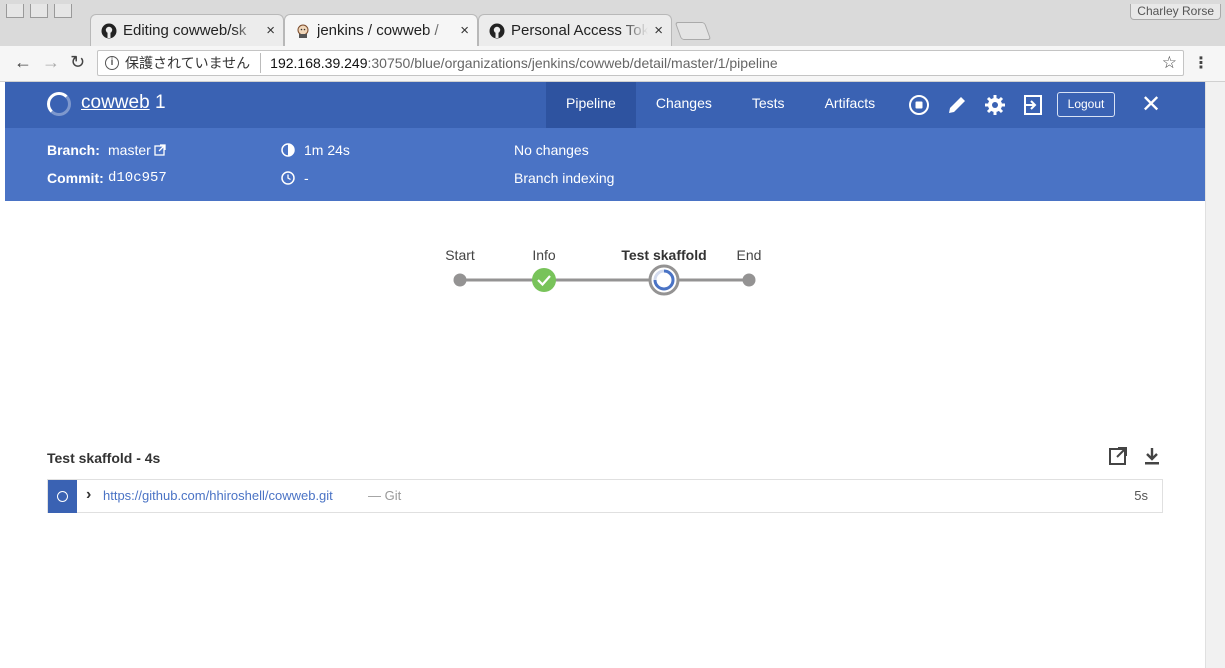 The width and height of the screenshot is (1225, 668). I want to click on window-close-icon, so click(15, 11).